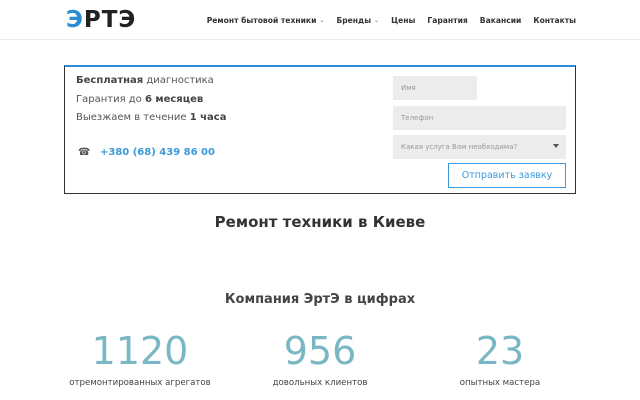 The image size is (640, 400). I want to click on stats-title: Компания ЭртЭ в цифрах, so click(320, 299).